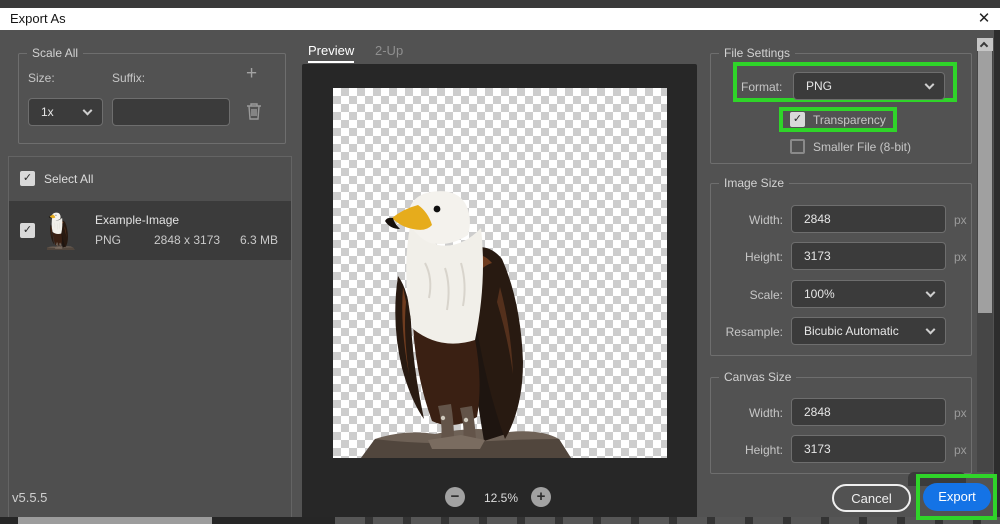 The height and width of the screenshot is (524, 1000). Describe the element at coordinates (259, 240) in the screenshot. I see `item-filesize: 6.3 MB` at that location.